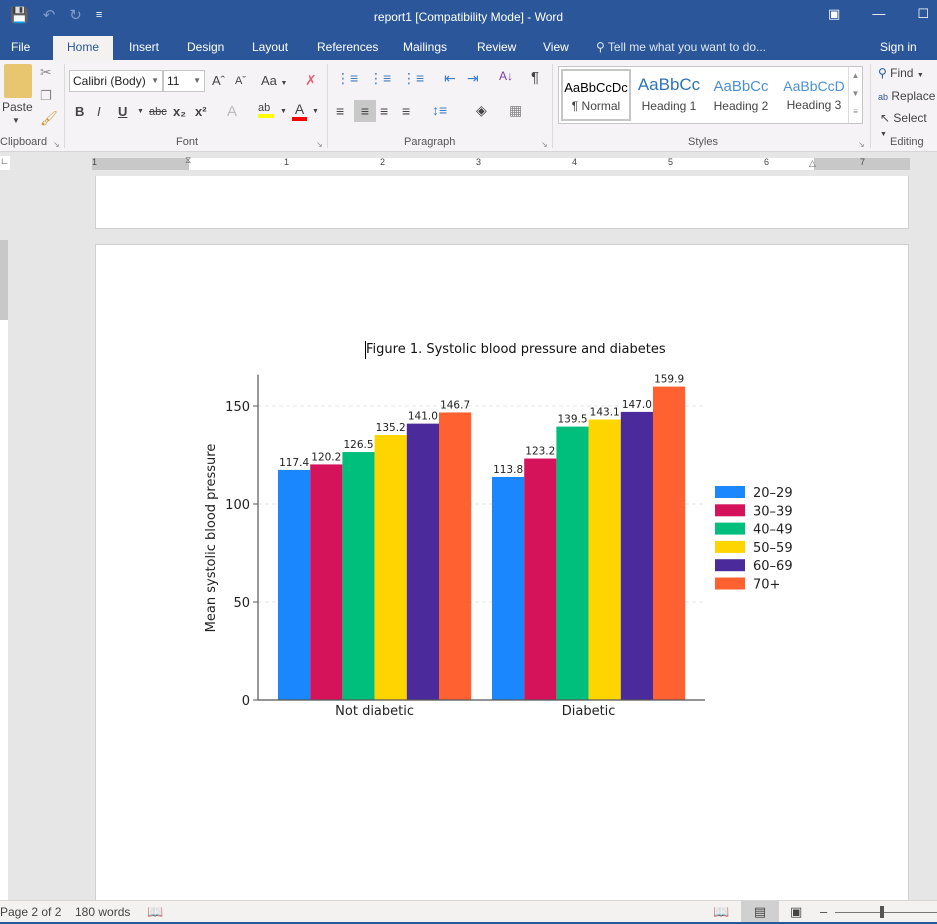  Describe the element at coordinates (773, 511) in the screenshot. I see `legend-label: 30–39` at that location.